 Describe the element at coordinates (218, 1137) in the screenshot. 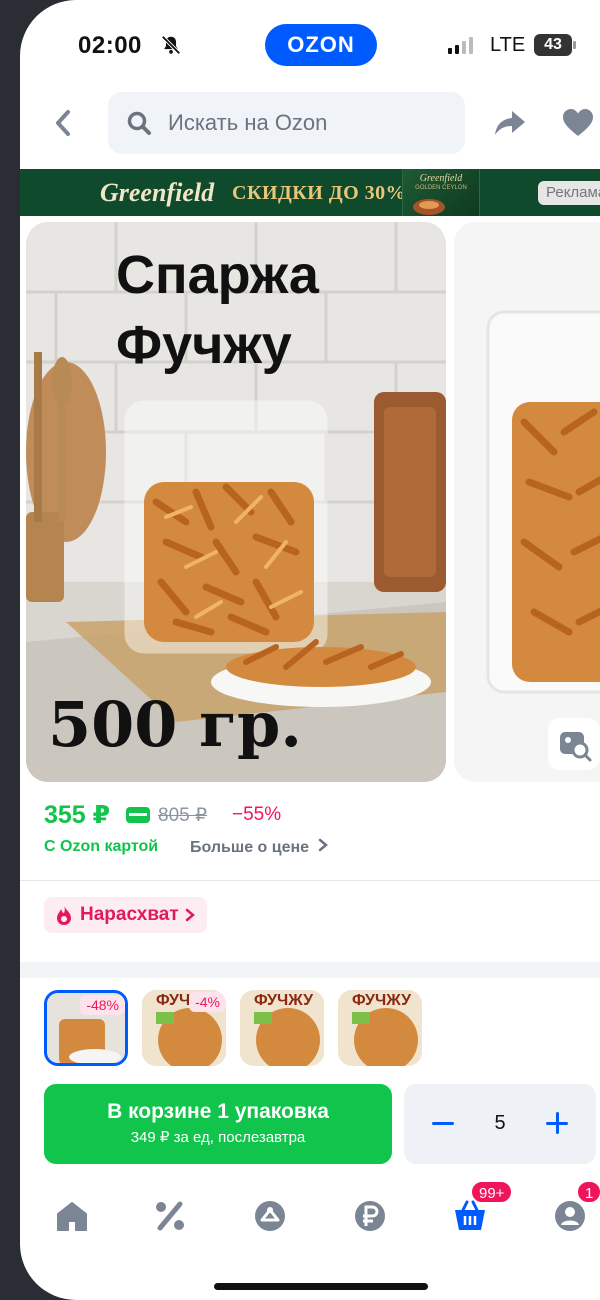

I see `cart-subtitle: 349 ₽ за ед, послезавтра` at that location.